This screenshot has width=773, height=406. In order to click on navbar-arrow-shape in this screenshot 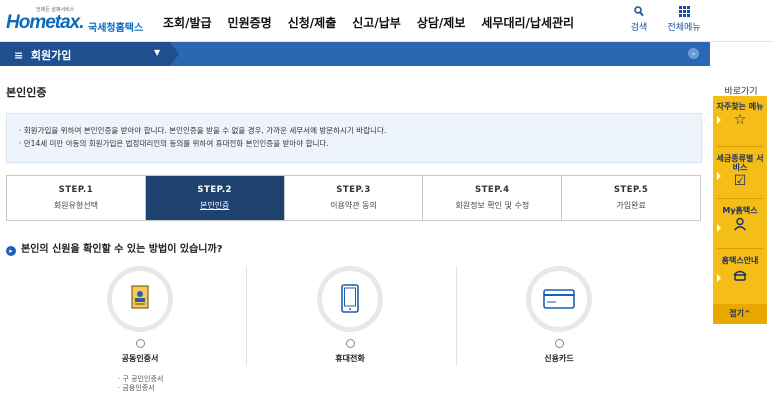, I will do `click(174, 54)`.